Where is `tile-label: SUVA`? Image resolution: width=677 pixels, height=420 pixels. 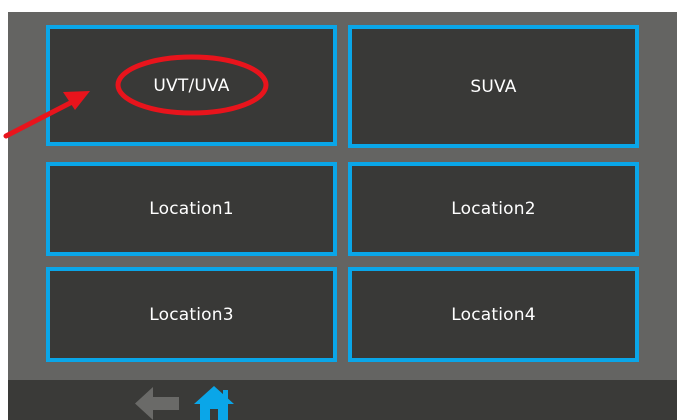 tile-label: SUVA is located at coordinates (493, 86).